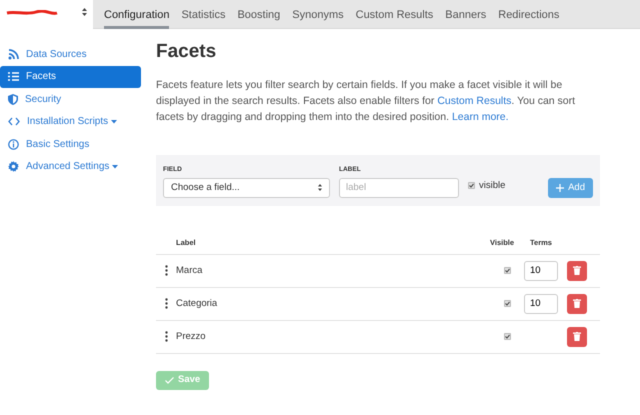 This screenshot has height=415, width=640. What do you see at coordinates (70, 99) in the screenshot?
I see `sidebar-item: Security` at bounding box center [70, 99].